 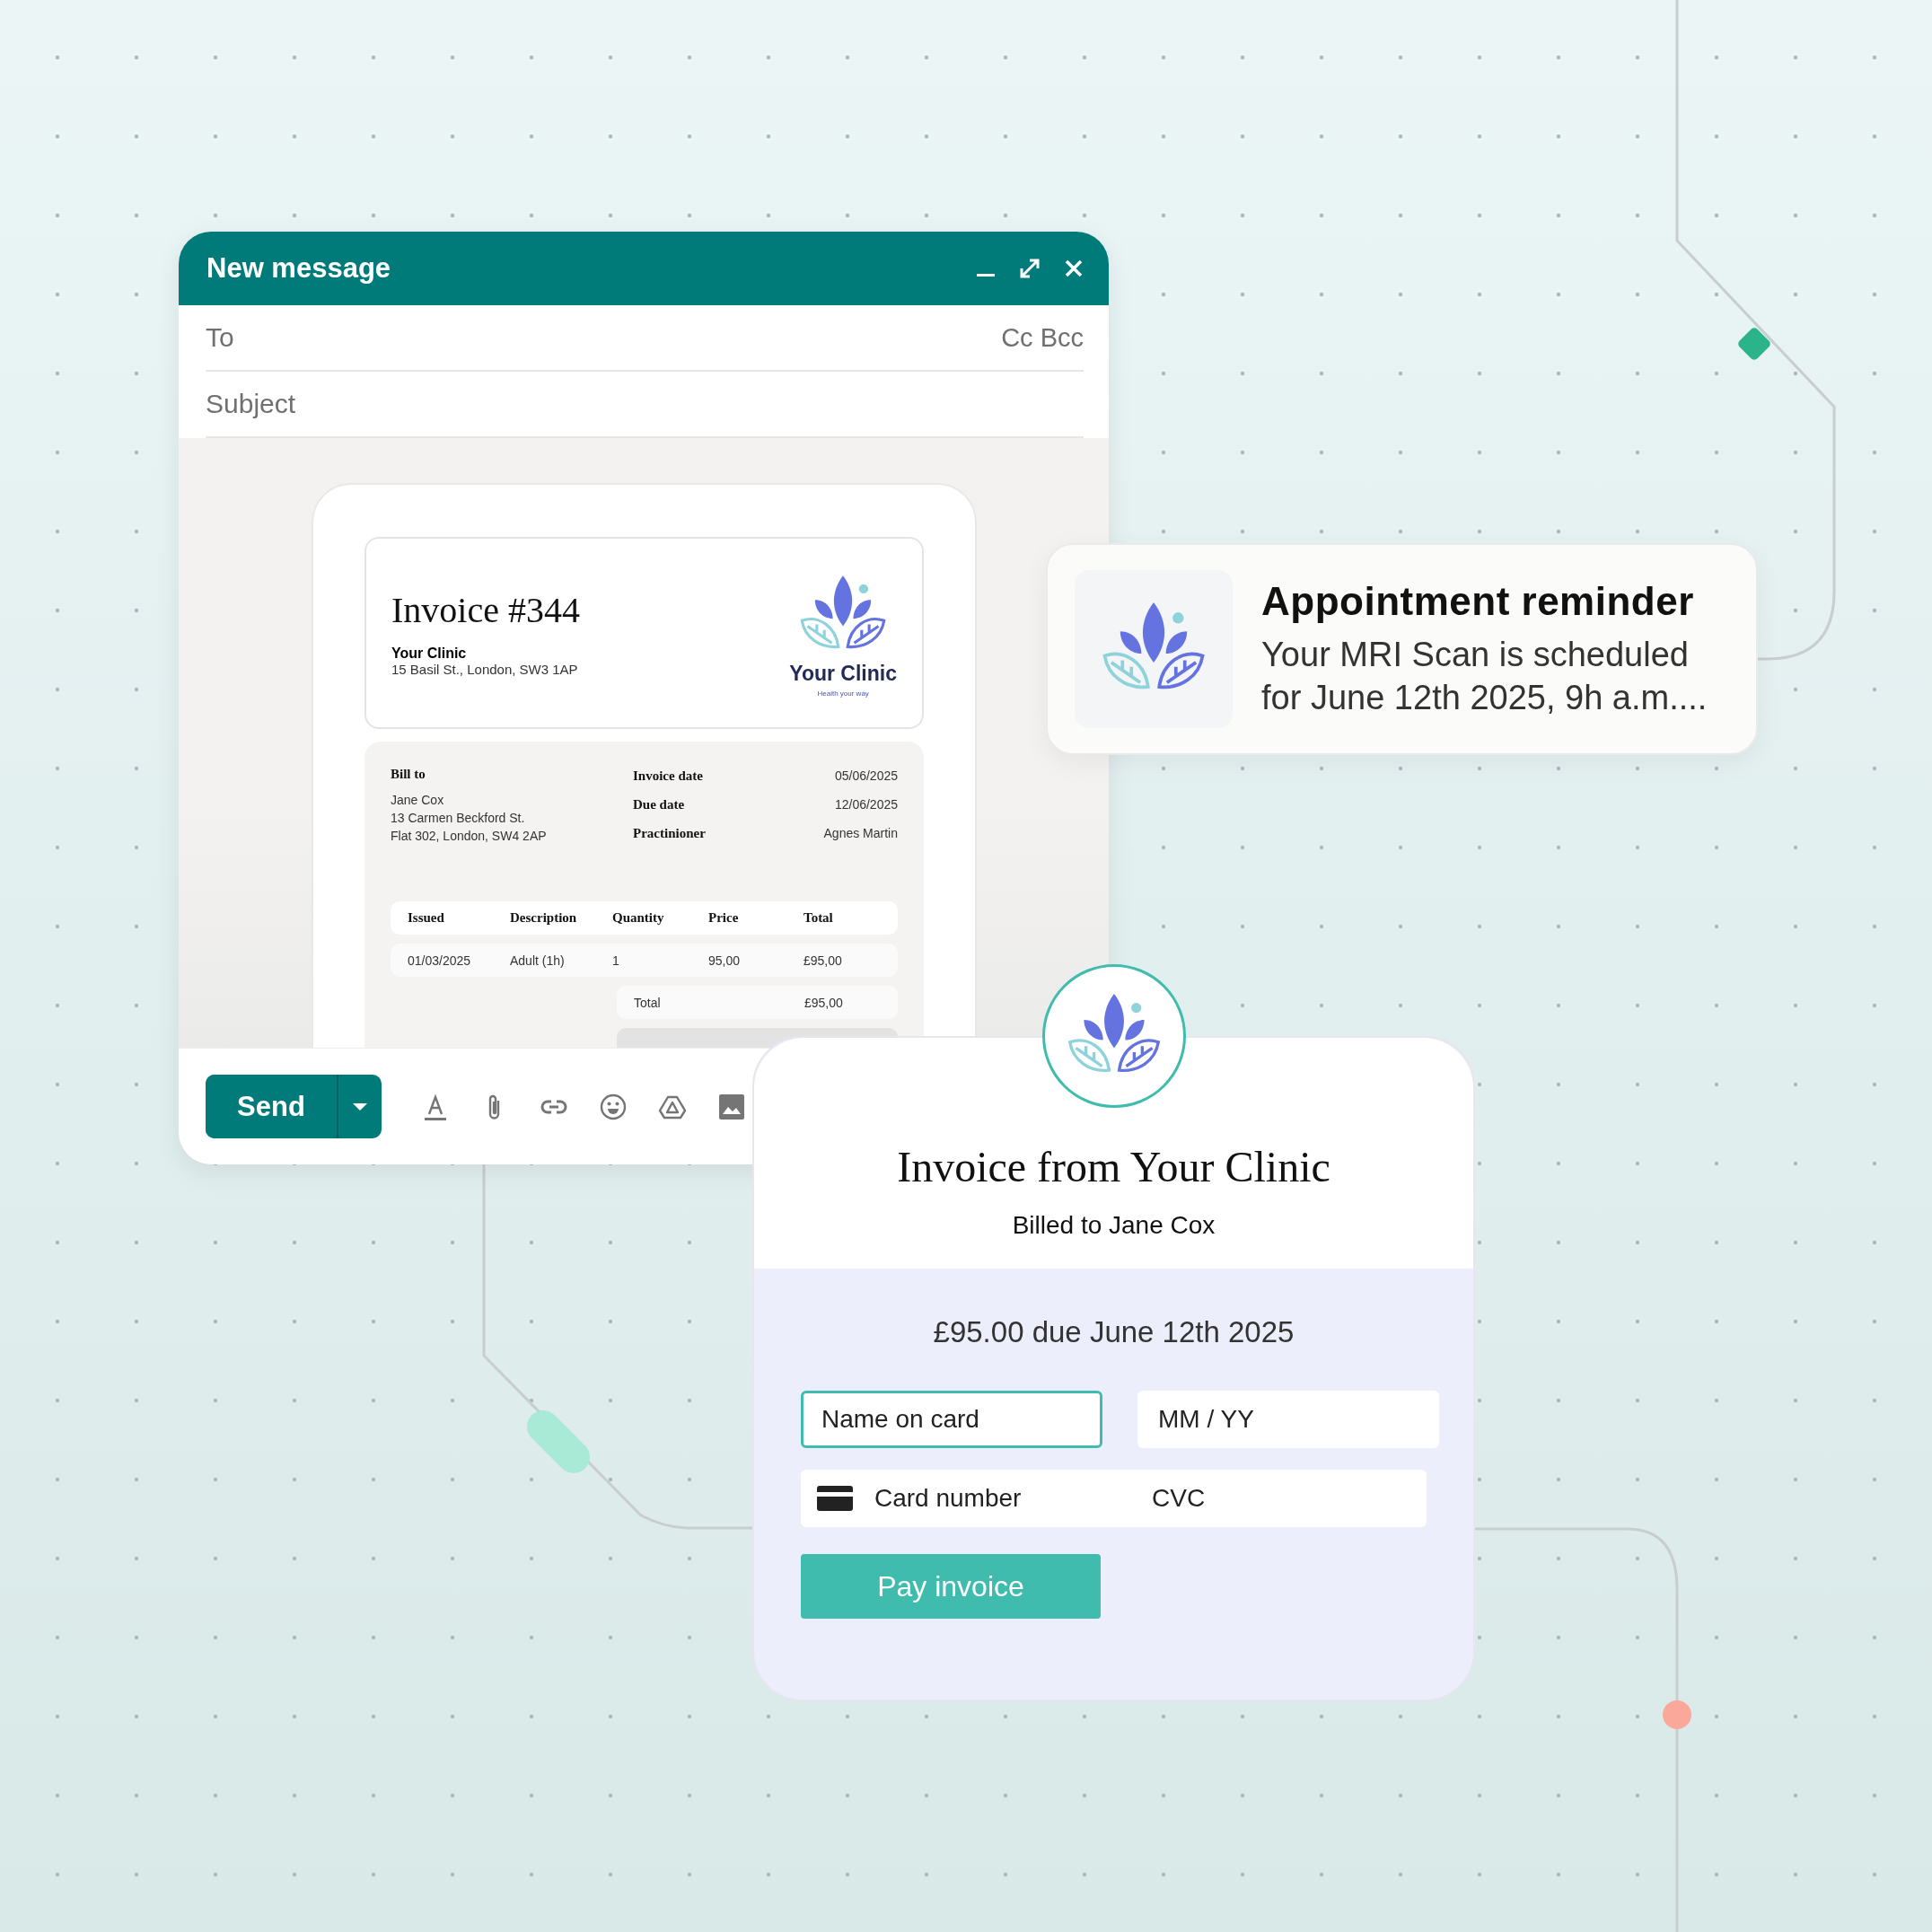 I want to click on close-icon, so click(x=1074, y=268).